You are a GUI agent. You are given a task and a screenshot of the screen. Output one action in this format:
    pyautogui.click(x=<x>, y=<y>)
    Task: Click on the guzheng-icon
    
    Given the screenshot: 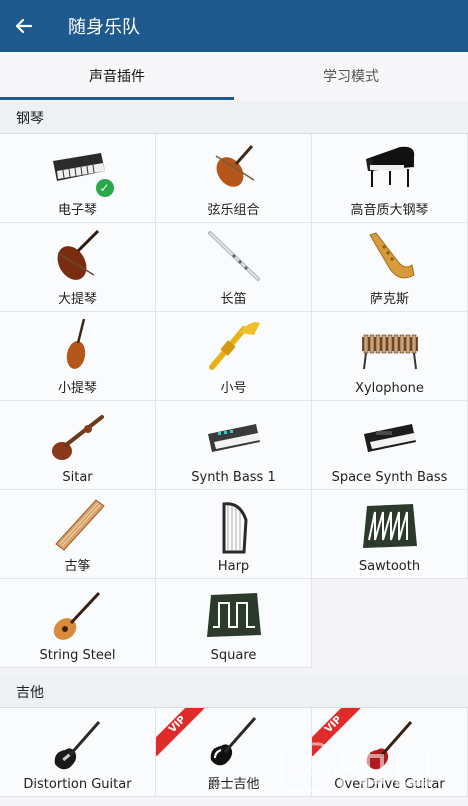 What is the action you would take?
    pyautogui.click(x=78, y=523)
    